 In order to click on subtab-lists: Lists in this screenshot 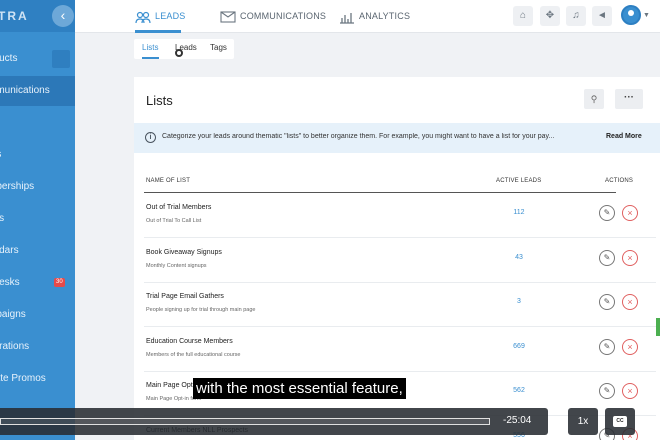, I will do `click(150, 47)`.